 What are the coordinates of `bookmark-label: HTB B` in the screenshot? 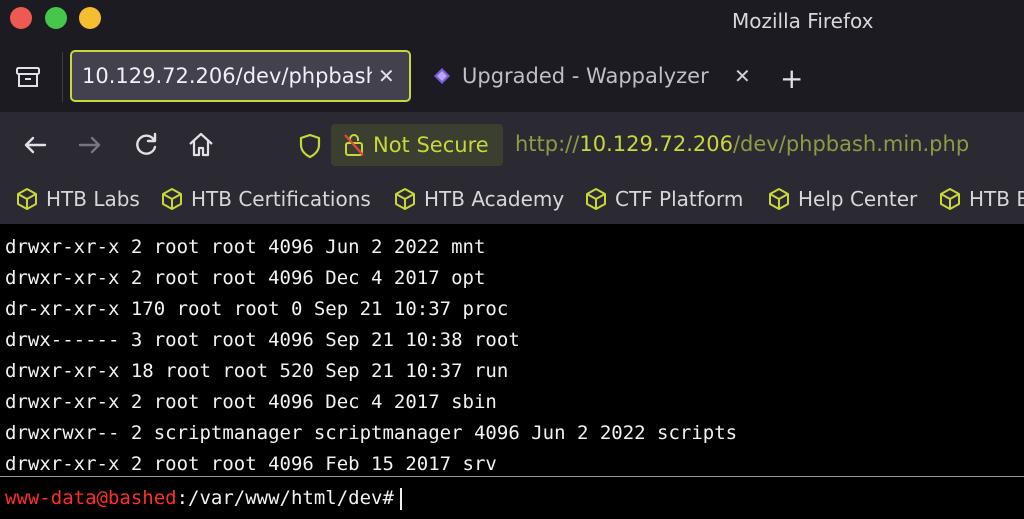 It's located at (996, 199).